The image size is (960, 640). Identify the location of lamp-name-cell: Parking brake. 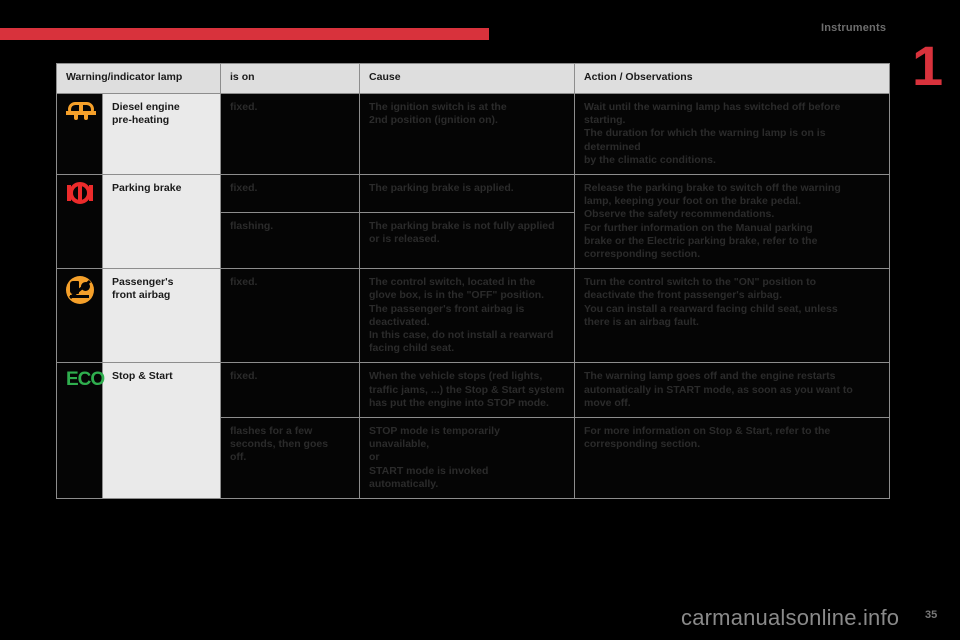
(161, 222).